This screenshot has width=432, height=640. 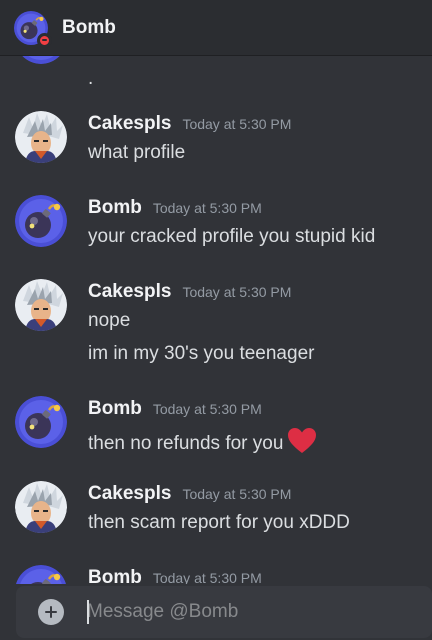 I want to click on text-caret, so click(x=88, y=612).